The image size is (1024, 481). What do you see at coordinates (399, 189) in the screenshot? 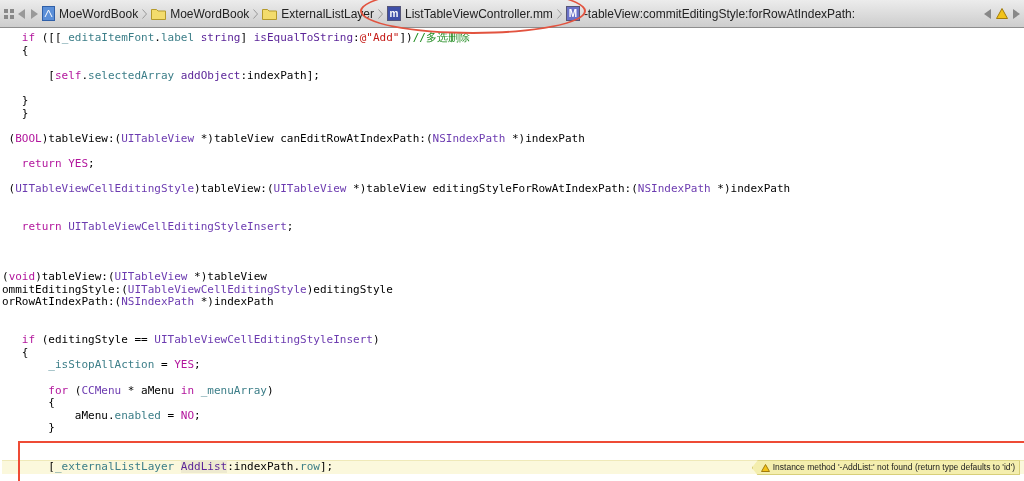
I see `code-line: (UITableViewCellEditingStyle)tableView:(UITableView *)tableView editingStyleForRowAtIndexPath:(NSIndexPath *)indexPath` at bounding box center [399, 189].